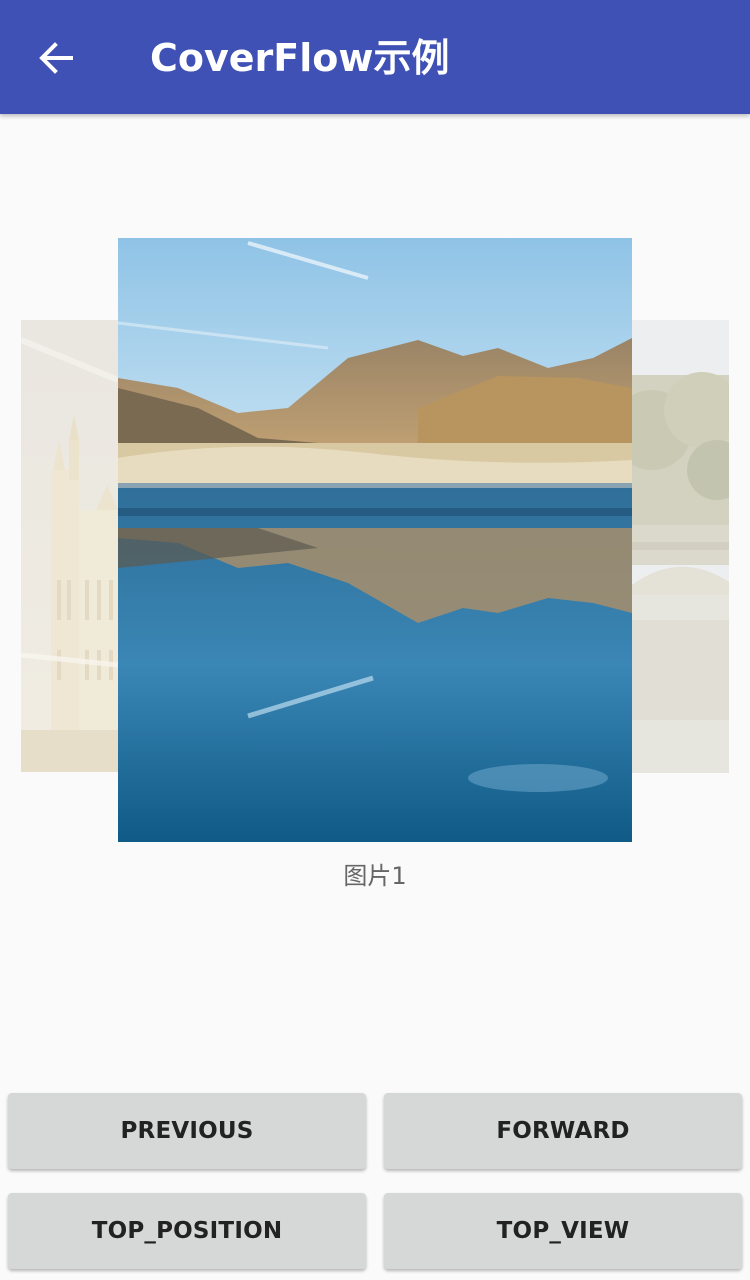  Describe the element at coordinates (187, 1131) in the screenshot. I see `previous-button: PREVIOUS` at that location.